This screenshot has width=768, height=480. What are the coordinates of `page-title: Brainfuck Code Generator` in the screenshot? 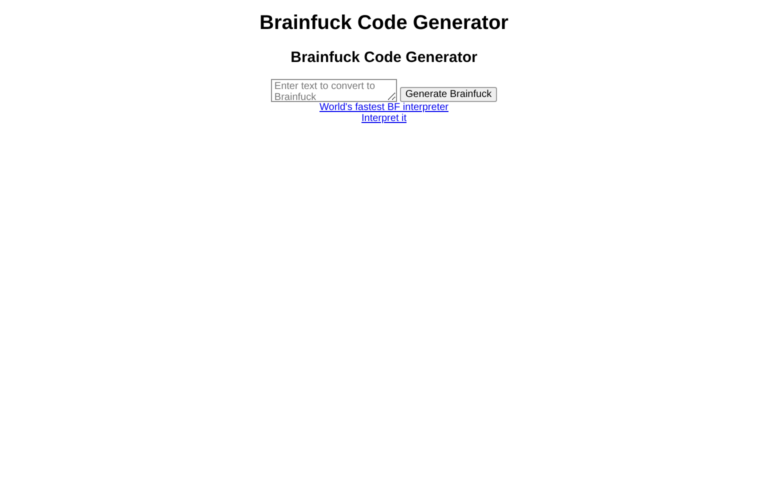 It's located at (384, 23).